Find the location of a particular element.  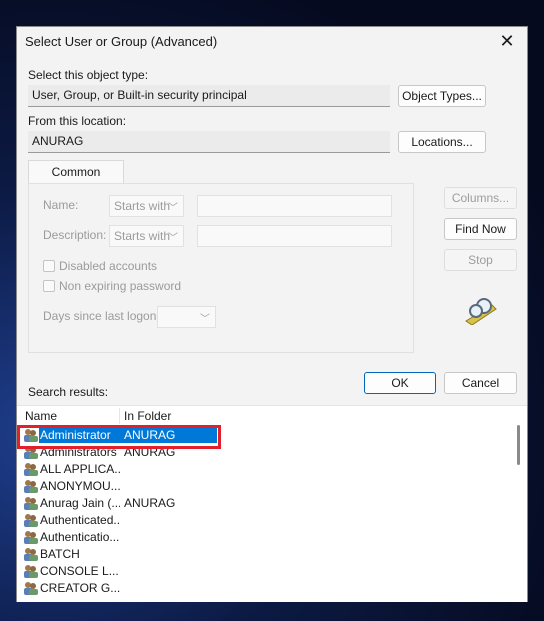

search-results-label: Search results: is located at coordinates (68, 392).